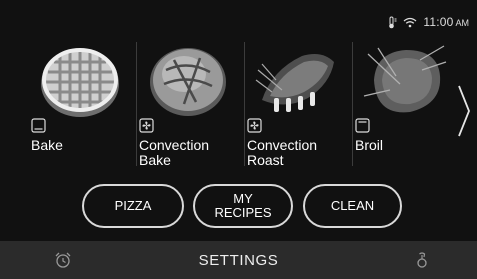 This screenshot has width=477, height=279. I want to click on clock-time: 11:00 AM, so click(446, 22).